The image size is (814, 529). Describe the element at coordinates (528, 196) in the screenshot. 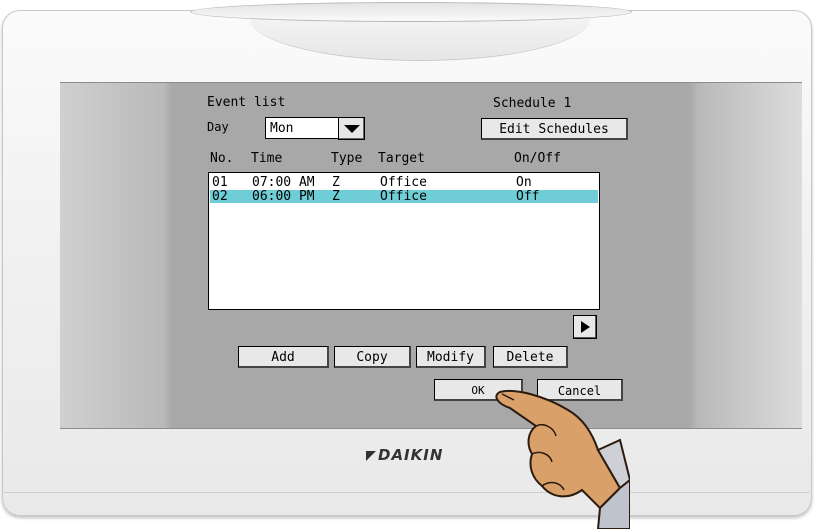

I see `event-onoff: Off` at that location.